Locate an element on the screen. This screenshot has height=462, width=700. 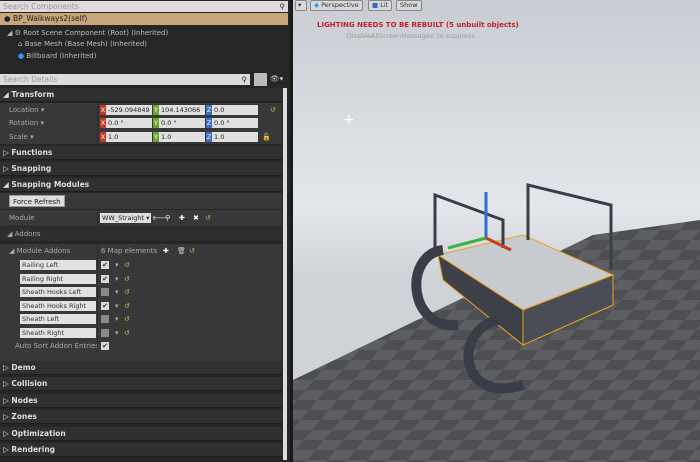
rotation-x: X 0.0 ° is located at coordinates (126, 123).